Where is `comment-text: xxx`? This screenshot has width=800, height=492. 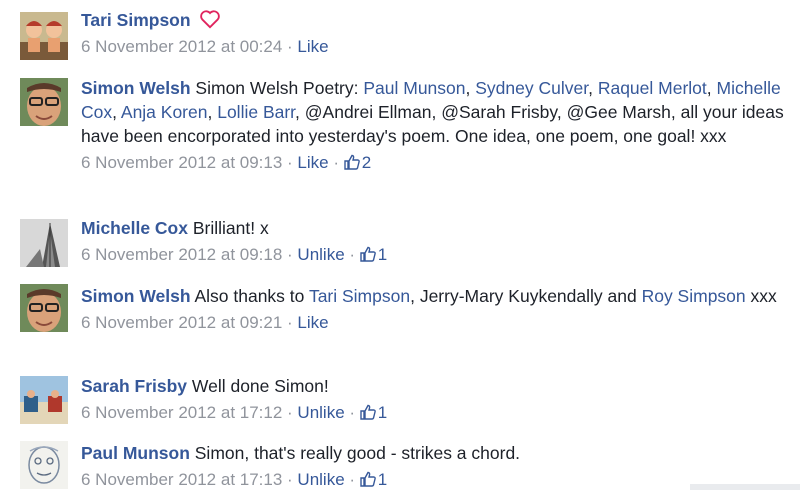 comment-text: xxx is located at coordinates (761, 296).